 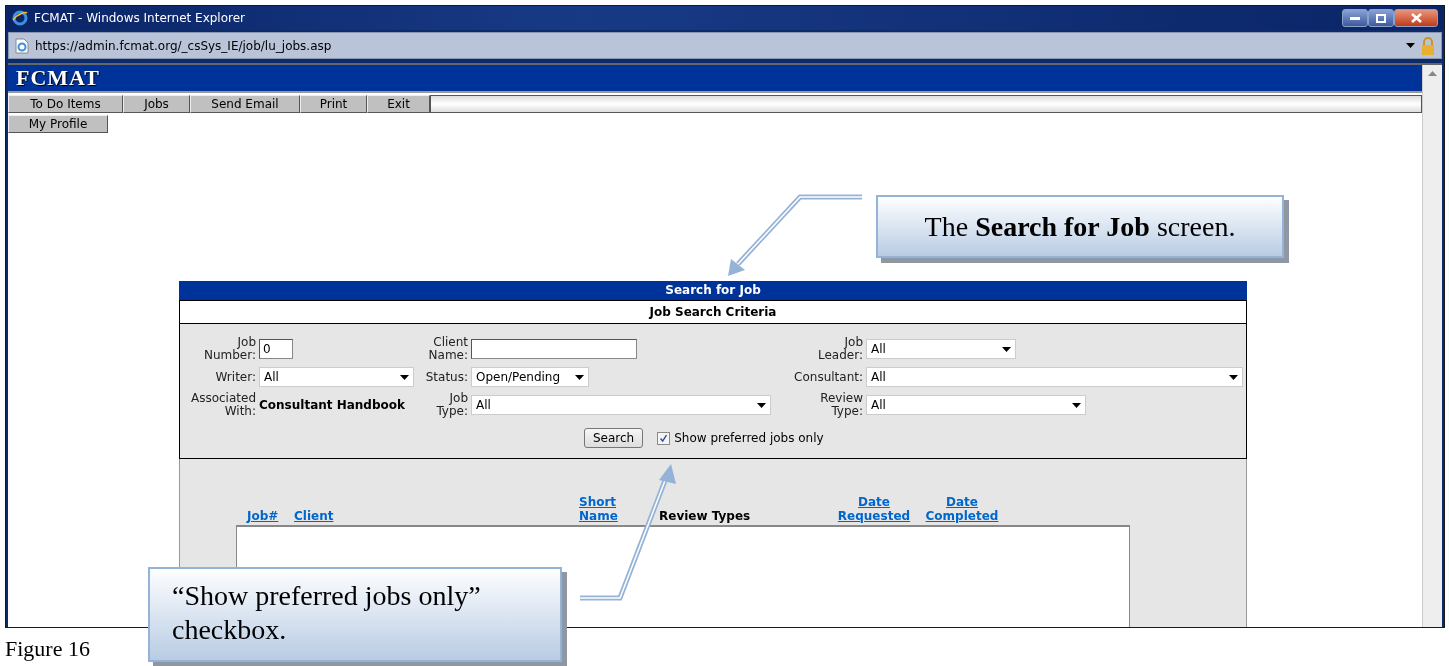 What do you see at coordinates (398, 104) in the screenshot?
I see `menu-button: Exit` at bounding box center [398, 104].